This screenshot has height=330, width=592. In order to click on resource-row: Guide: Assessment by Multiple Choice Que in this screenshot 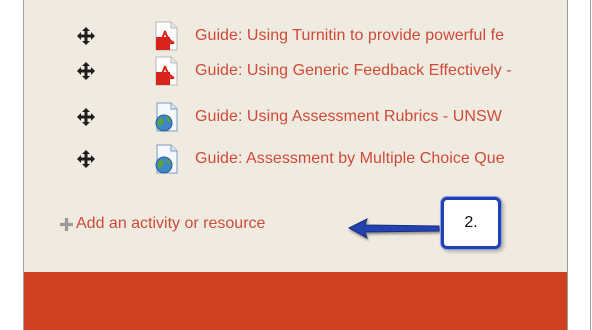, I will do `click(307, 159)`.